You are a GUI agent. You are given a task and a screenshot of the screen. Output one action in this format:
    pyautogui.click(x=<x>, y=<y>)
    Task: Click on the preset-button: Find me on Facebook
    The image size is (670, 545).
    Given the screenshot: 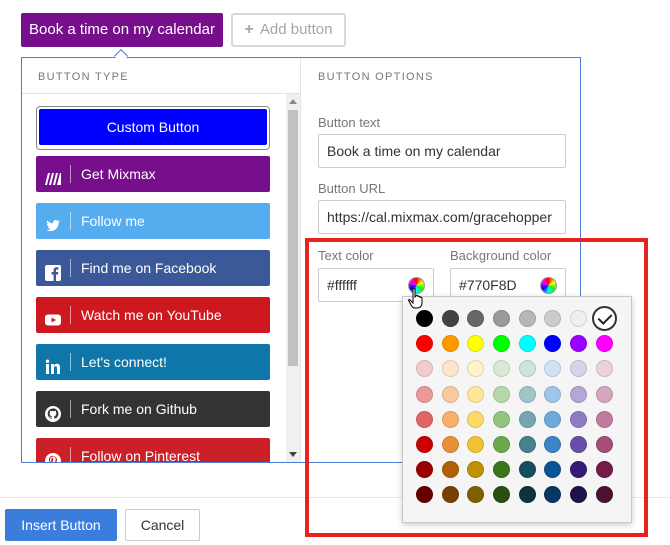 What is the action you would take?
    pyautogui.click(x=153, y=268)
    